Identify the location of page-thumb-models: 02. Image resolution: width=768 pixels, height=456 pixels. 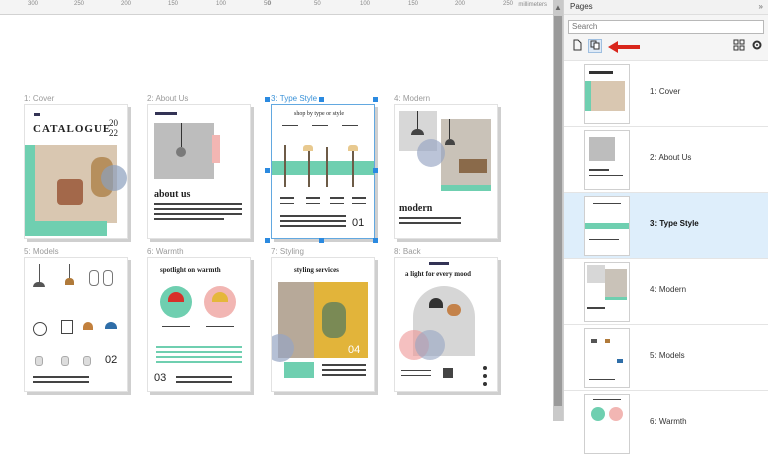
(76, 324).